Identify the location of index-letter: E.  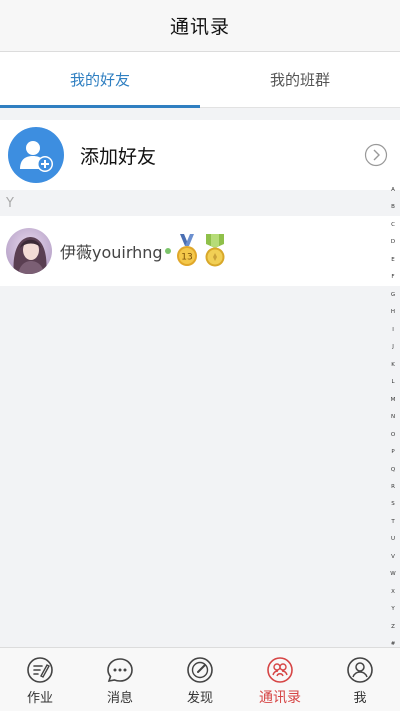
(392, 260).